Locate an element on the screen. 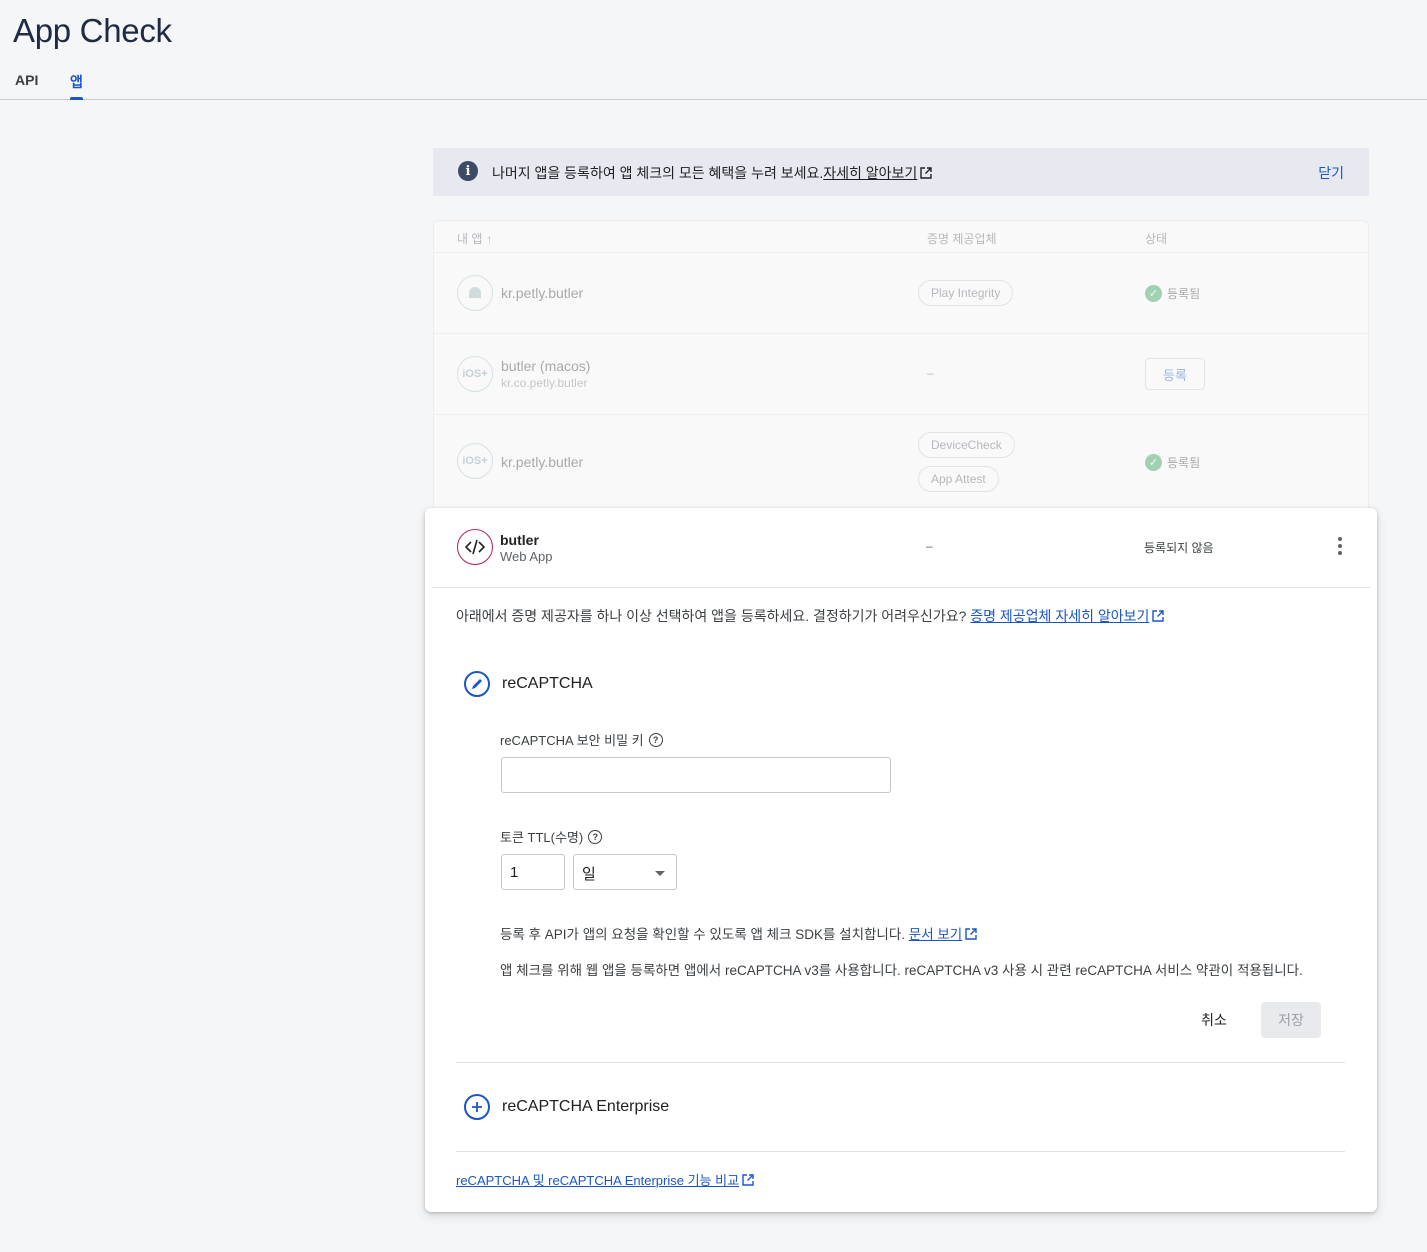 The width and height of the screenshot is (1427, 1252). info-icon: i is located at coordinates (468, 171).